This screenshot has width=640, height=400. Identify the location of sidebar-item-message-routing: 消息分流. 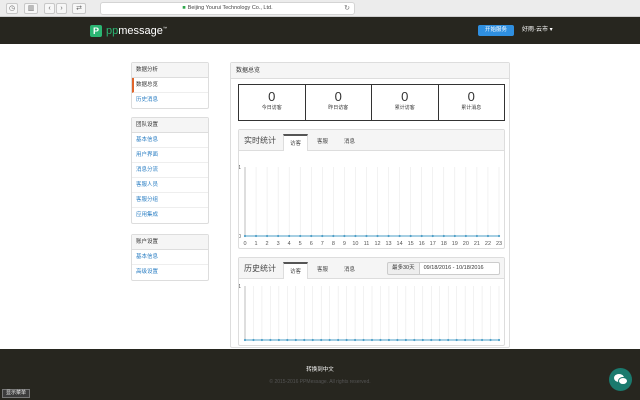
(170, 170).